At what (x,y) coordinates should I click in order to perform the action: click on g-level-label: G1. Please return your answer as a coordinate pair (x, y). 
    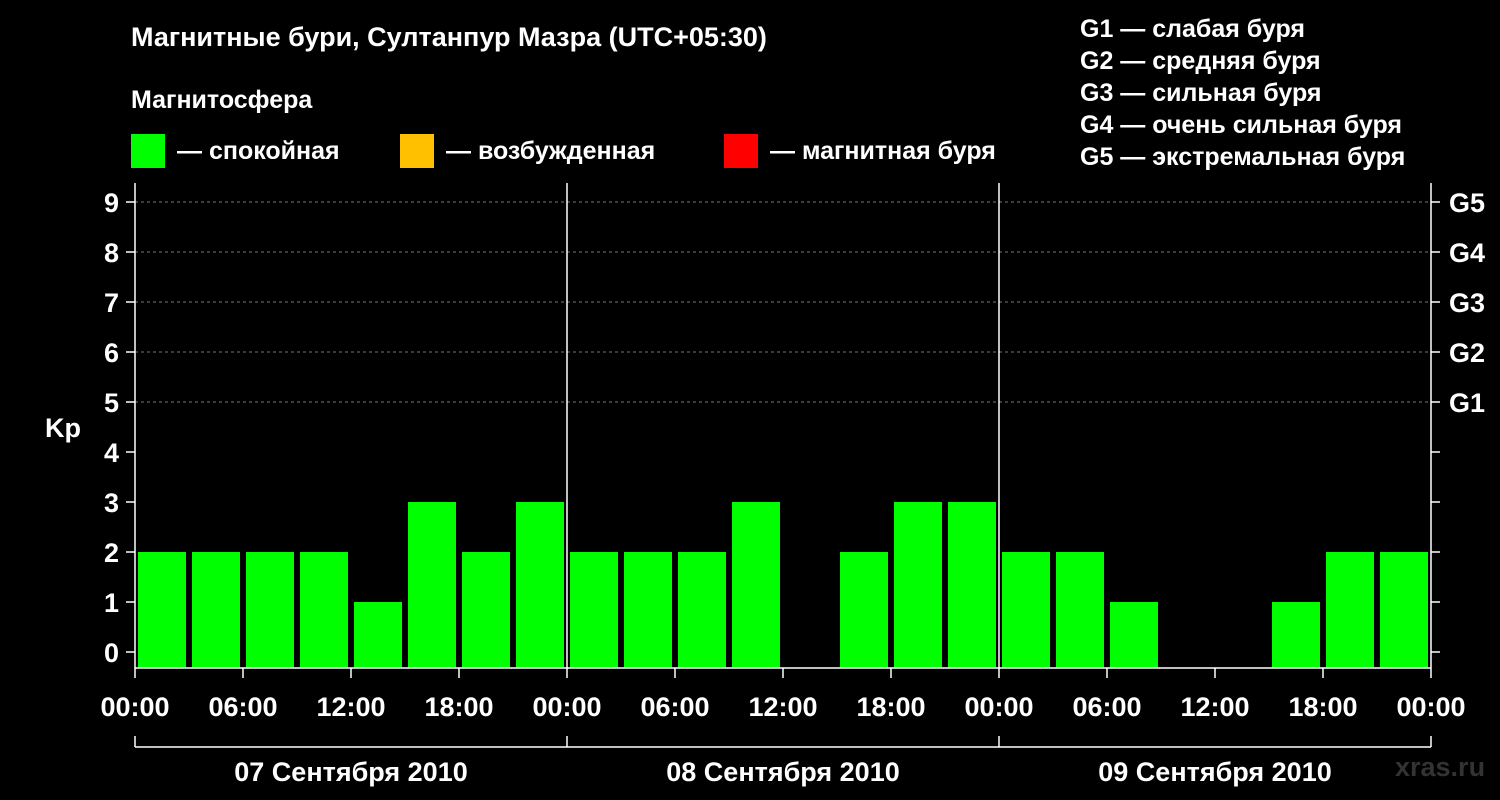
    Looking at the image, I should click on (1467, 403).